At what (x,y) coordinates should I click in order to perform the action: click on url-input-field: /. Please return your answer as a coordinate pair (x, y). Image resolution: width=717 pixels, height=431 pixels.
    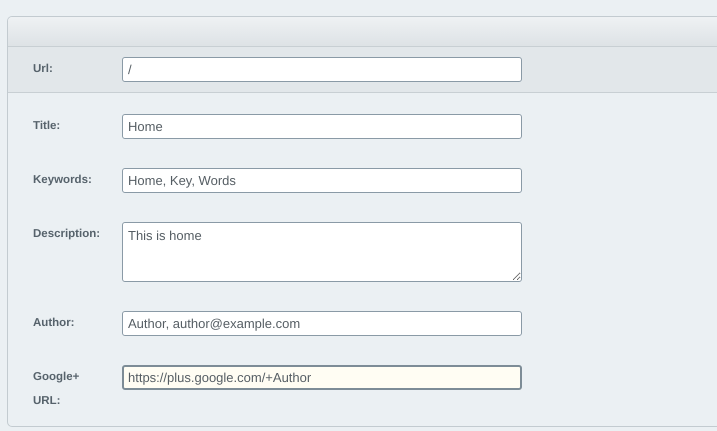
    Looking at the image, I should click on (322, 69).